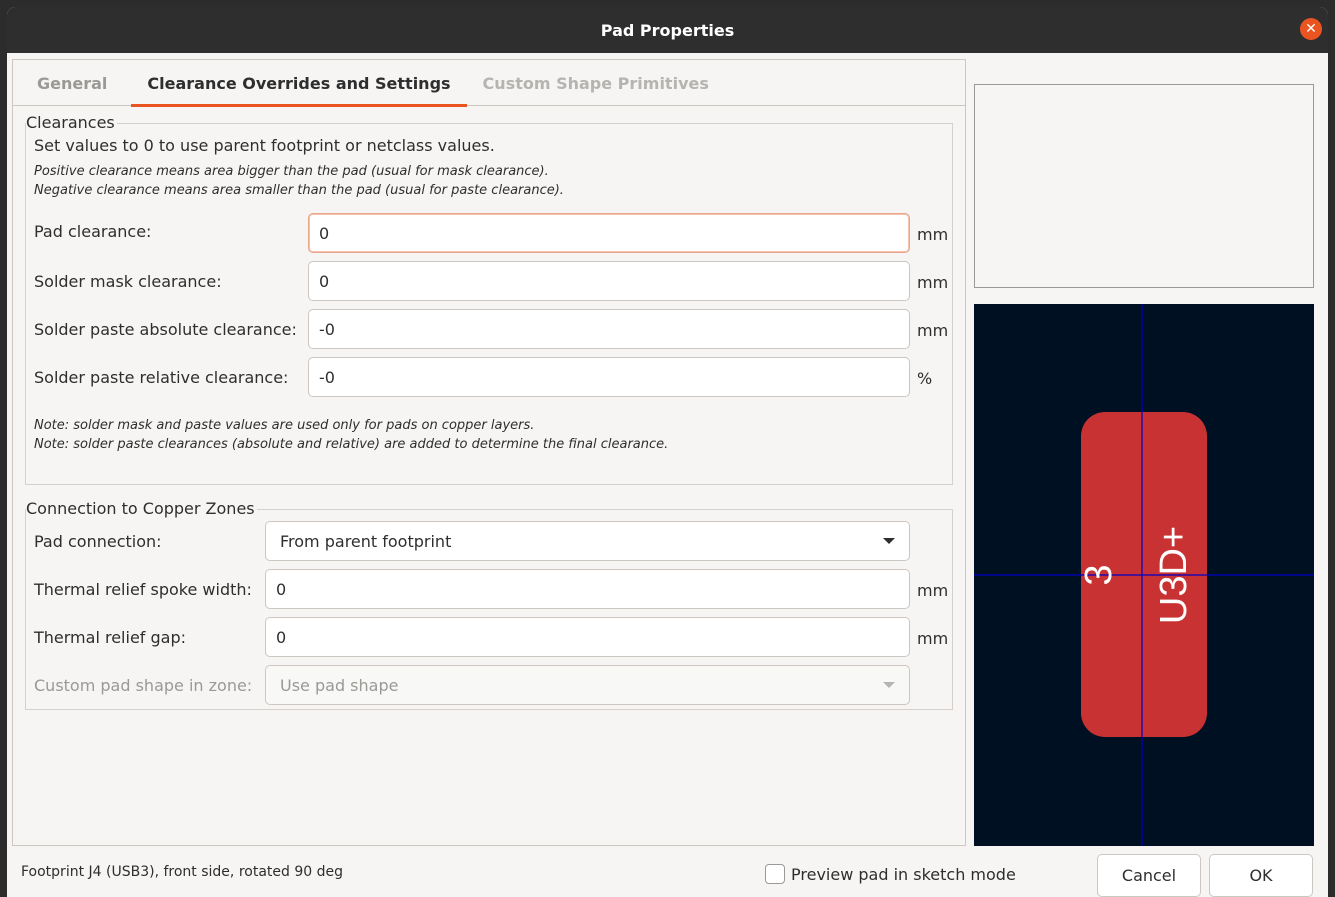 The height and width of the screenshot is (897, 1335). I want to click on pad-connection-value: From parent footprint, so click(366, 541).